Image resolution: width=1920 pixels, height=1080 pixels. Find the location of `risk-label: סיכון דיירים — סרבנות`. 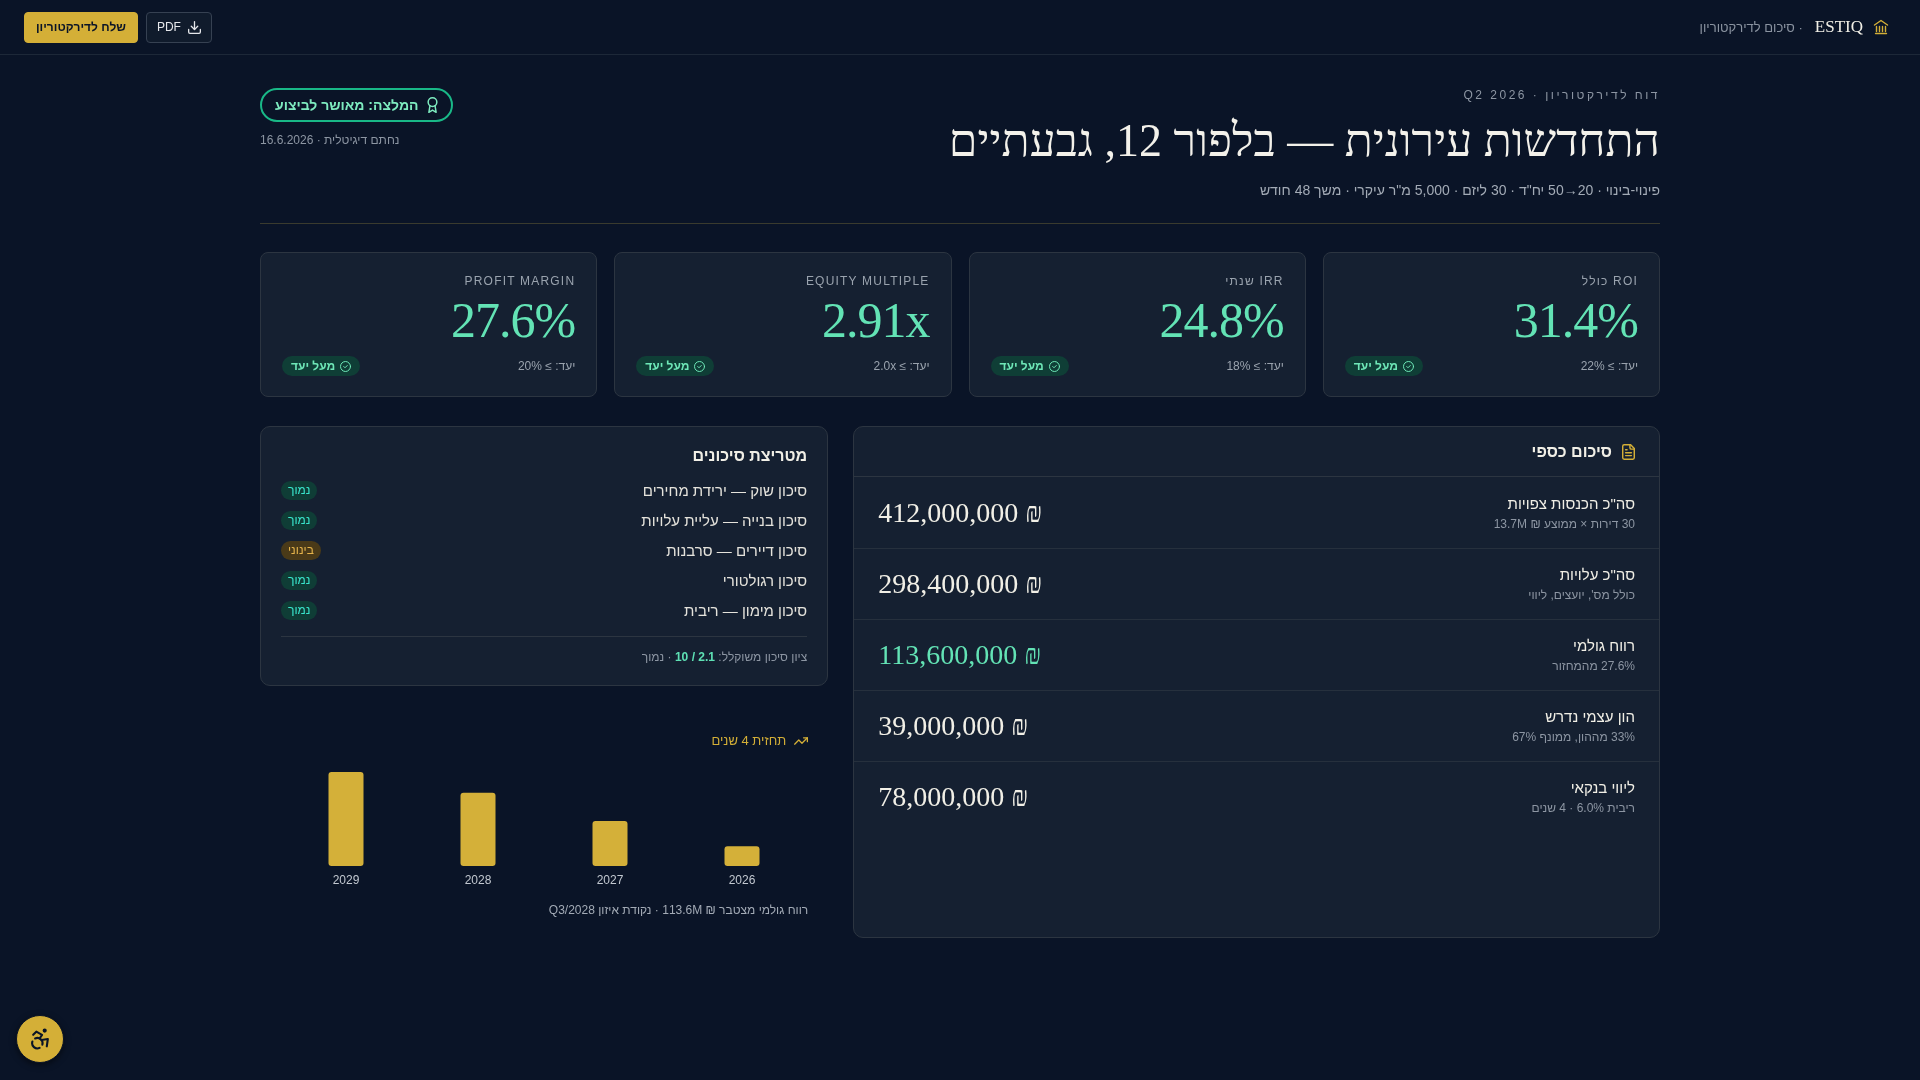

risk-label: סיכון דיירים — סרבנות is located at coordinates (737, 550).